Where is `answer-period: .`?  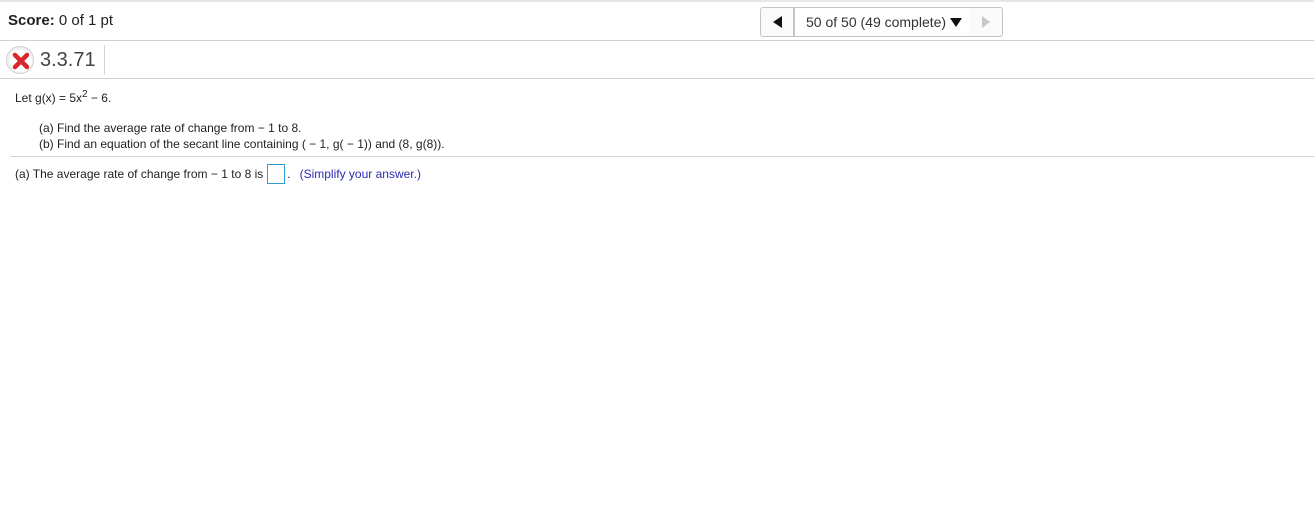 answer-period: . is located at coordinates (289, 174).